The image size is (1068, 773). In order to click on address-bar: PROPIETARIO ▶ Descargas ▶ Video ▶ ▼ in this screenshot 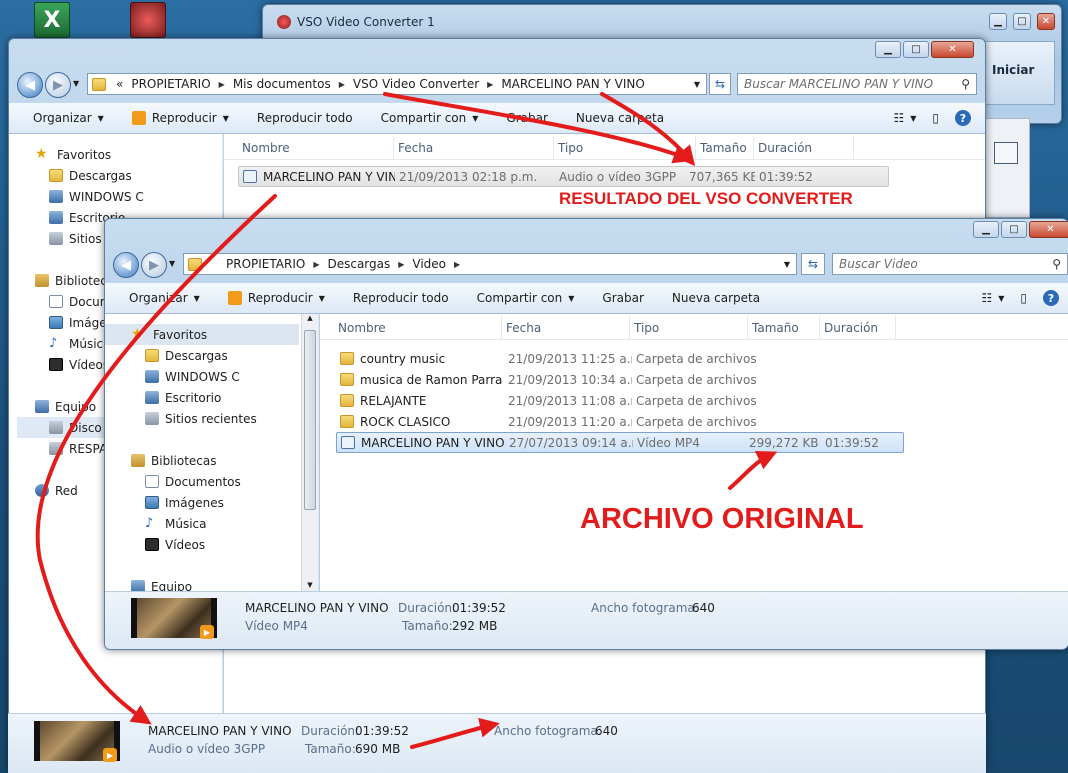, I will do `click(490, 264)`.